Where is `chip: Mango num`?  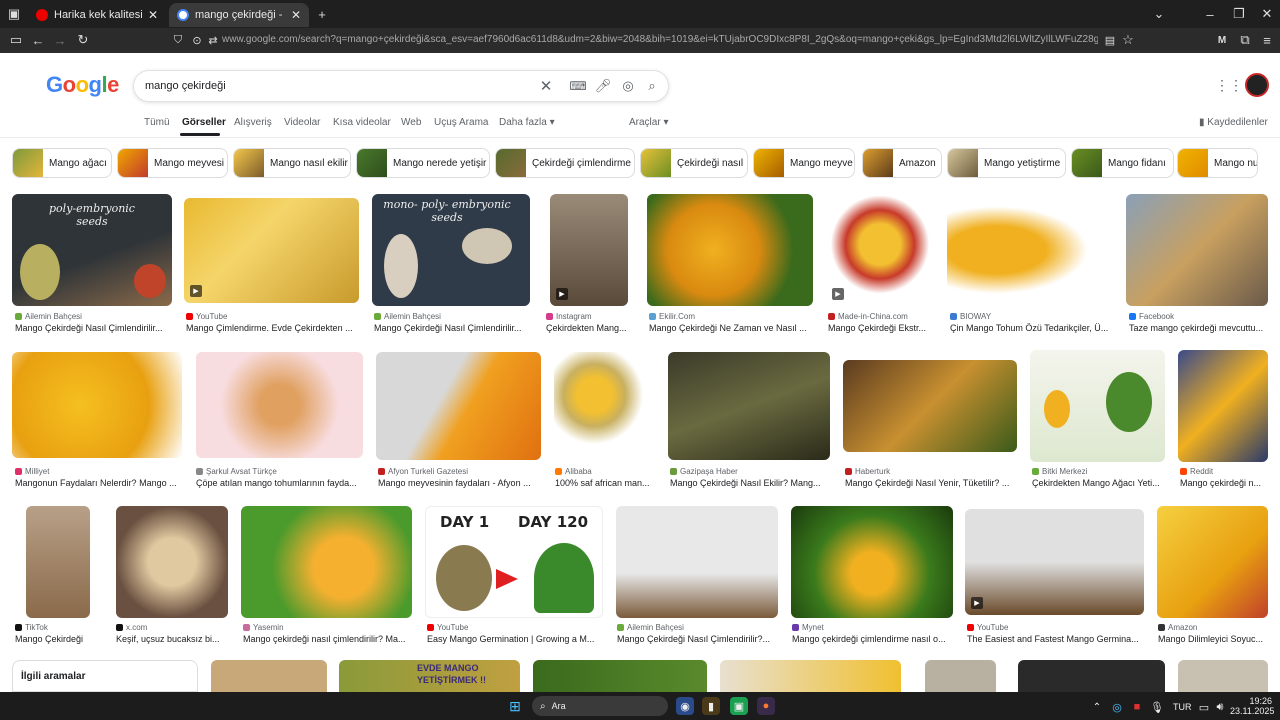
chip: Mango num is located at coordinates (1217, 163).